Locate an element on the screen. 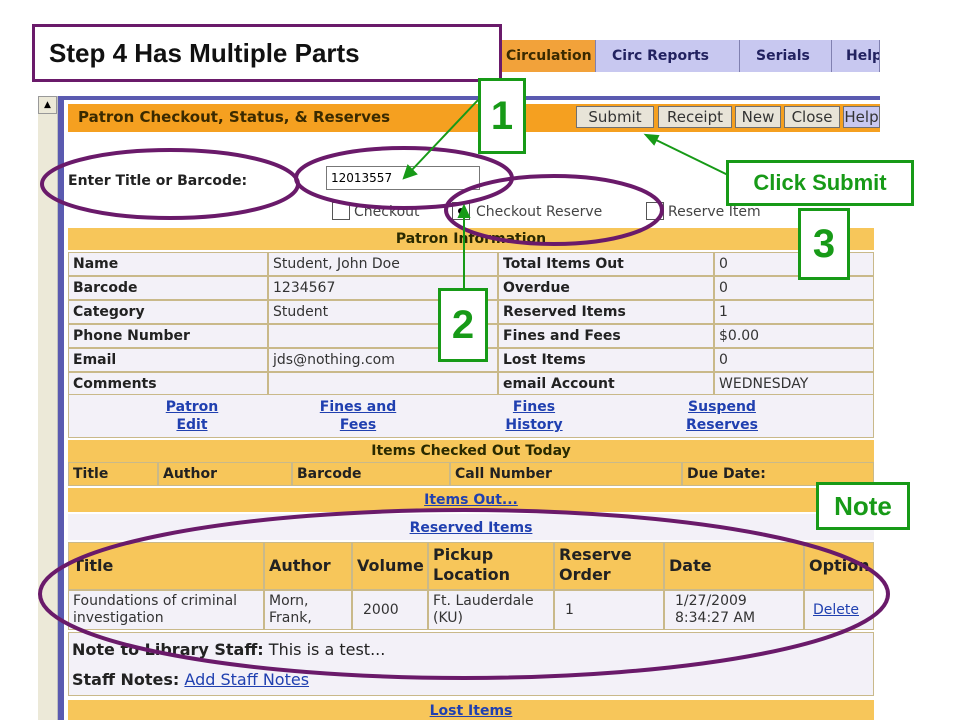 The width and height of the screenshot is (960, 722). callout-2: 2 is located at coordinates (463, 325).